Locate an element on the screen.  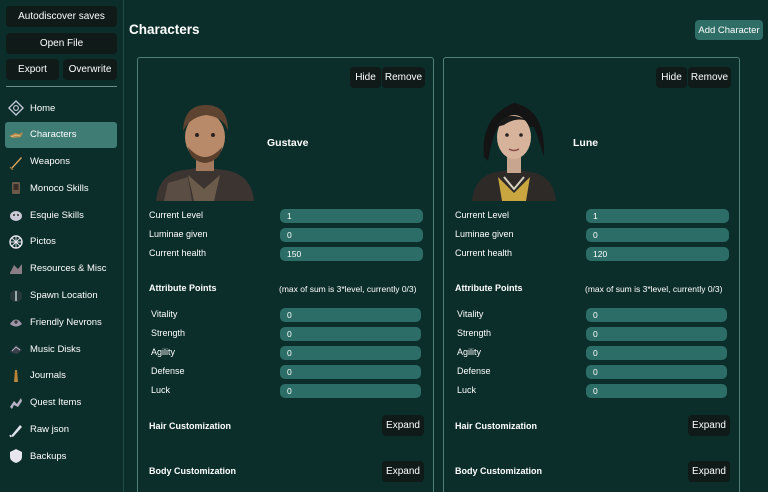
sidebar-item-label: Music Disks is located at coordinates (55, 349).